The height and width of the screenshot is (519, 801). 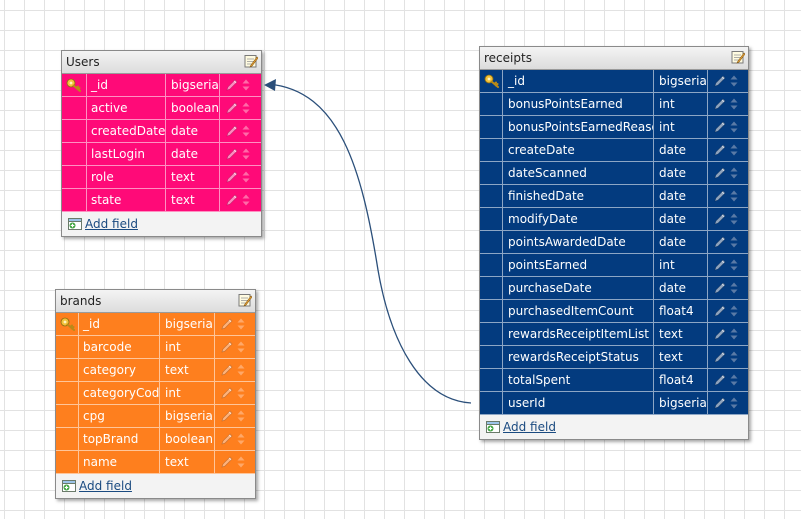 What do you see at coordinates (161, 200) in the screenshot?
I see `field-row: state text` at bounding box center [161, 200].